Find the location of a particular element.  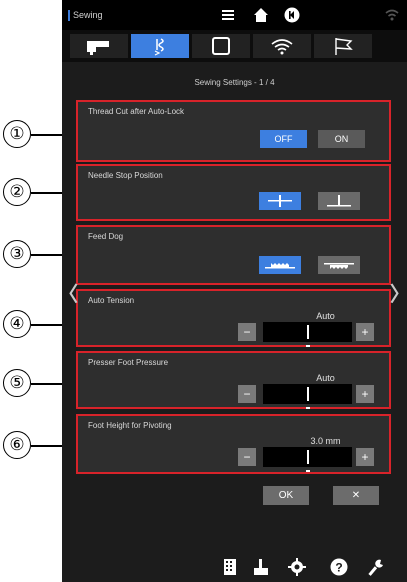

needle-down-button is located at coordinates (339, 201).